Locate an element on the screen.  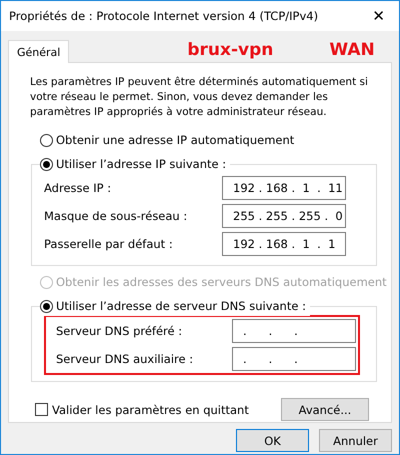
field-label: Serveur DNS préféré : is located at coordinates (119, 331).